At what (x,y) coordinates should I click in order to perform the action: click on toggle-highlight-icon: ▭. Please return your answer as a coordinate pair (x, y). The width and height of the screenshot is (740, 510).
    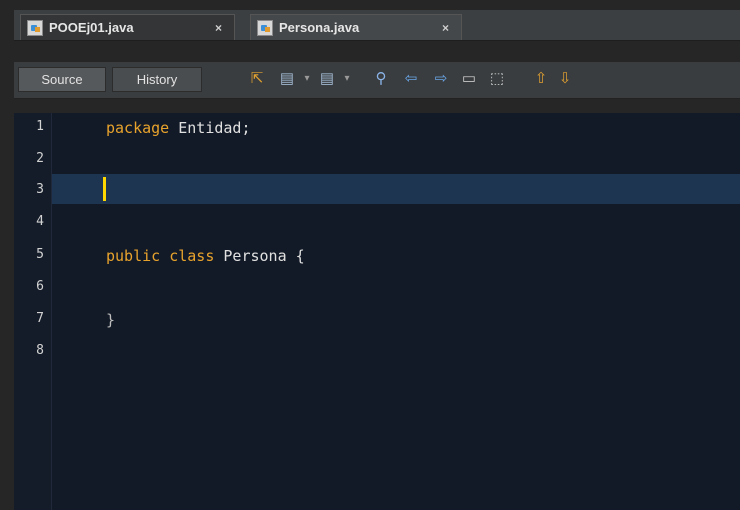
    Looking at the image, I should click on (469, 79).